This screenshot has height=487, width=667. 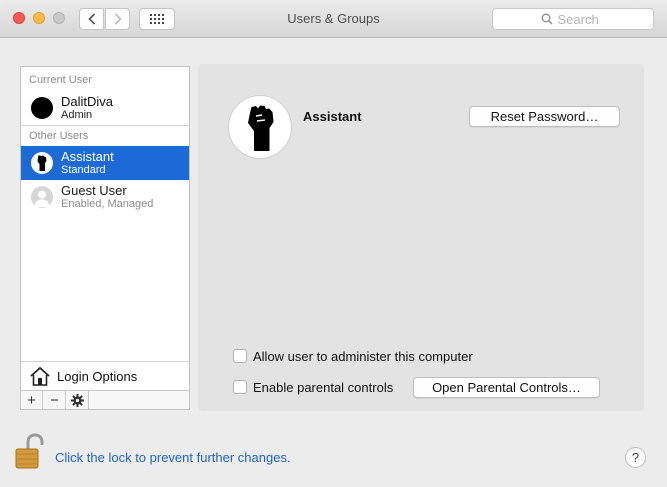 I want to click on allow-admin-label: Allow user to administer this computer, so click(x=363, y=356).